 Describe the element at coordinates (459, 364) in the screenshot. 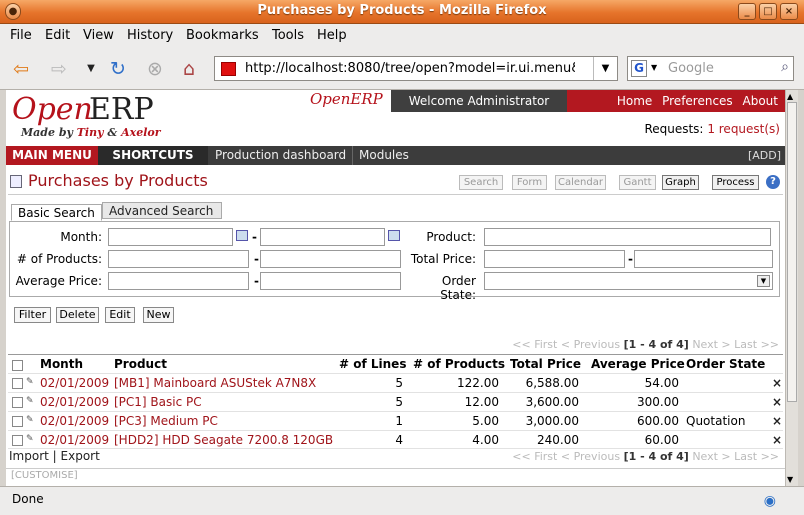

I see `col-products: # of Products` at that location.